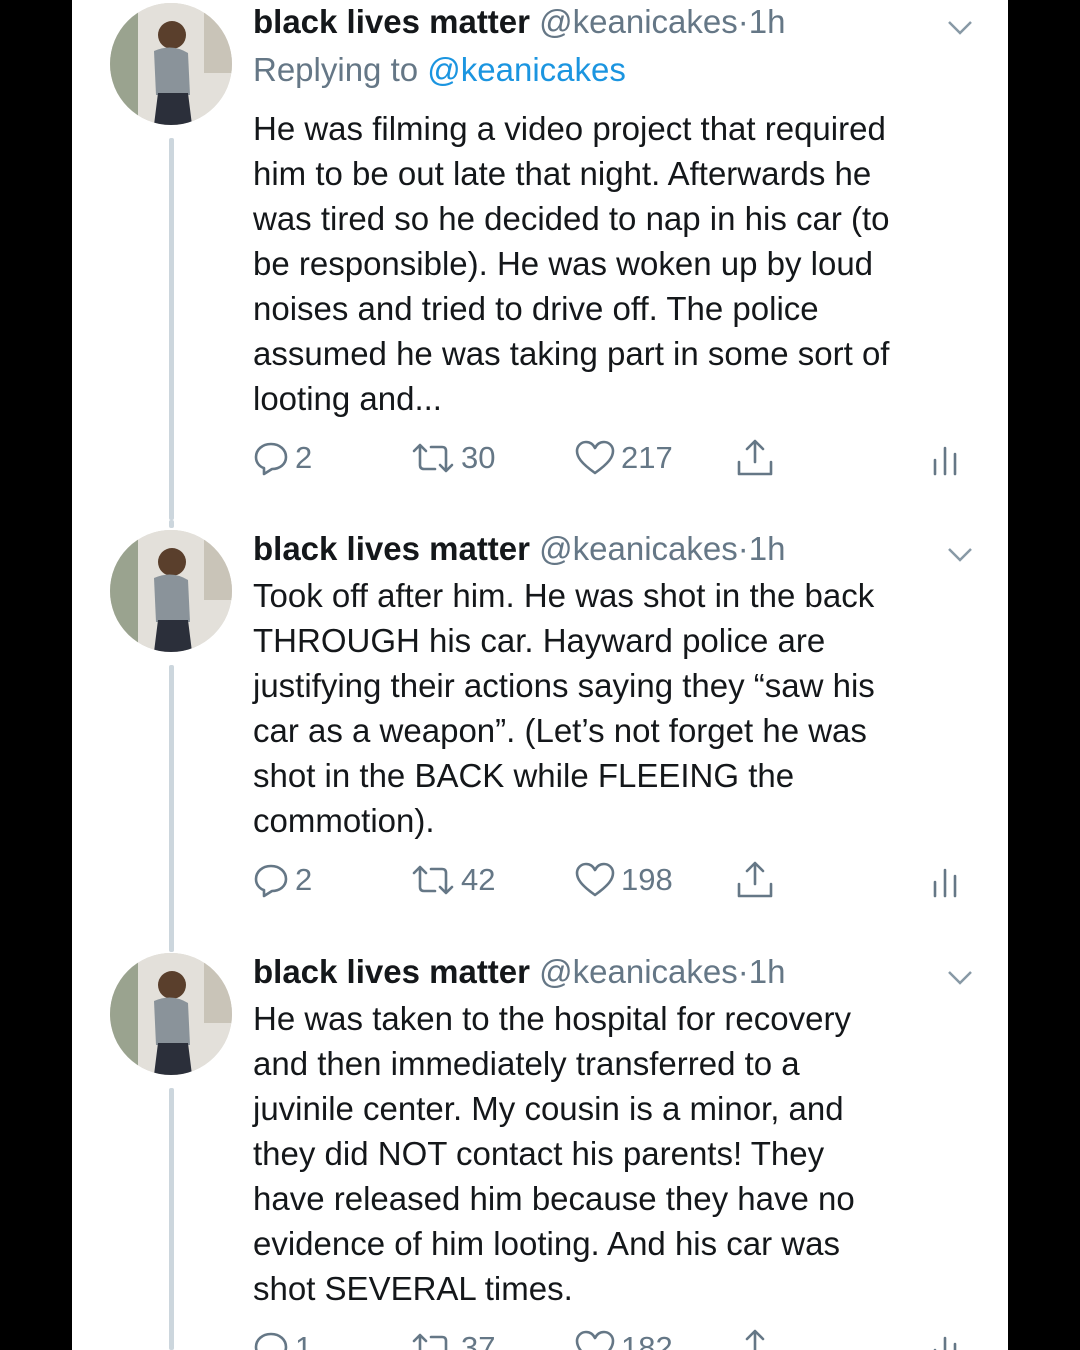 The height and width of the screenshot is (1350, 1080). I want to click on like-button: 217, so click(624, 458).